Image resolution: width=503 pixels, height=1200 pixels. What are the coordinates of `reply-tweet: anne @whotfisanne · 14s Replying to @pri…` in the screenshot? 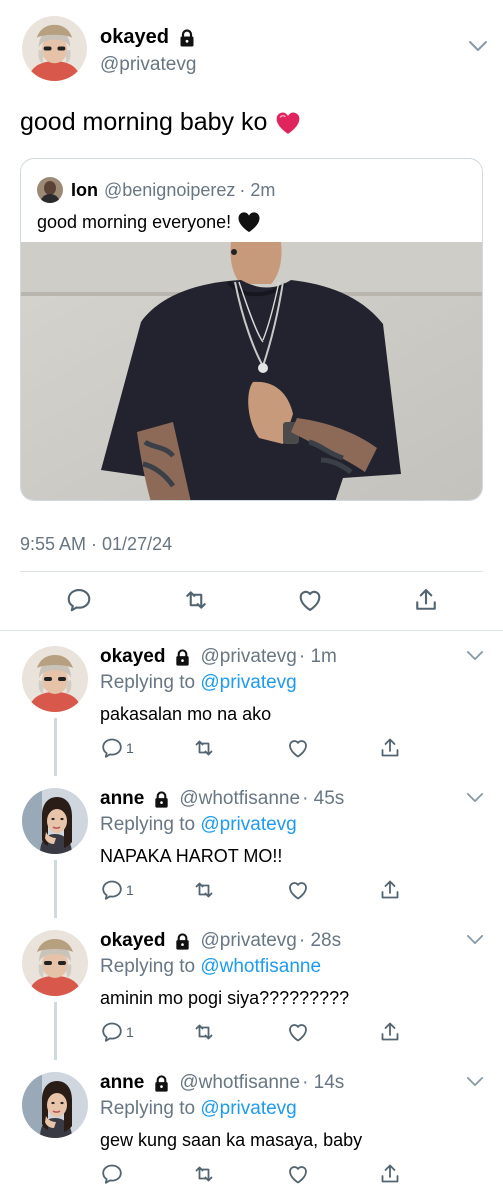 It's located at (251, 1136).